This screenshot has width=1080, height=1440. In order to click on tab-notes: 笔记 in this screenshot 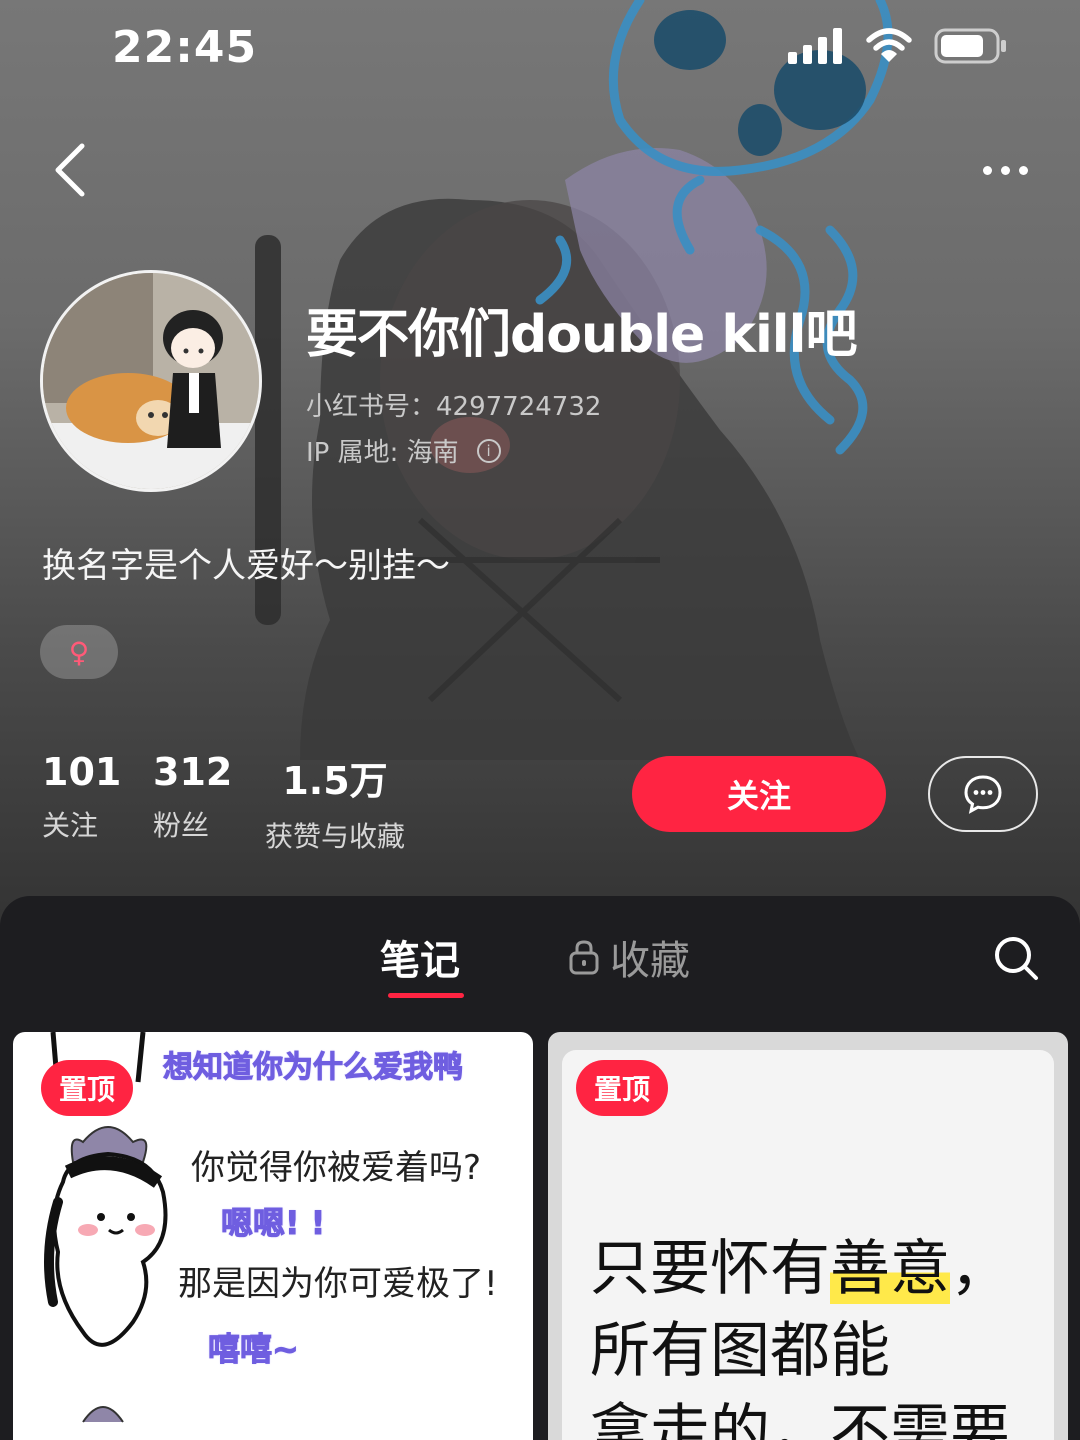, I will do `click(420, 957)`.